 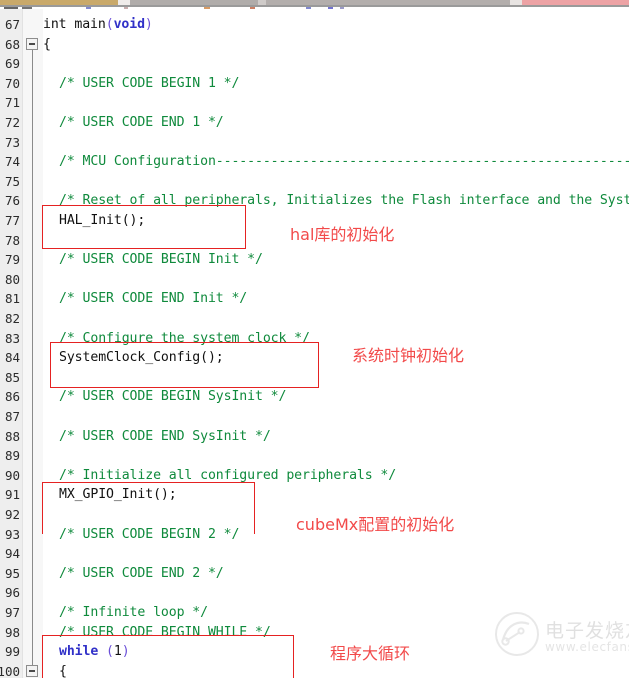 I want to click on line-number: 81, so click(x=12, y=299).